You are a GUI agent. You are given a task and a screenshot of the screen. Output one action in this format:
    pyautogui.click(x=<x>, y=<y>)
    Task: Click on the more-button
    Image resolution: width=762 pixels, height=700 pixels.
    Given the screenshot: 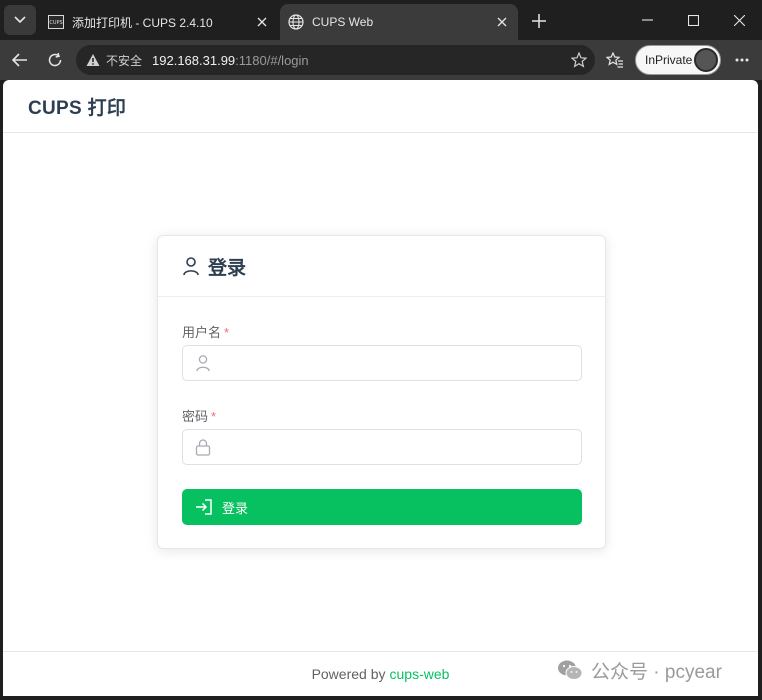 What is the action you would take?
    pyautogui.click(x=742, y=60)
    